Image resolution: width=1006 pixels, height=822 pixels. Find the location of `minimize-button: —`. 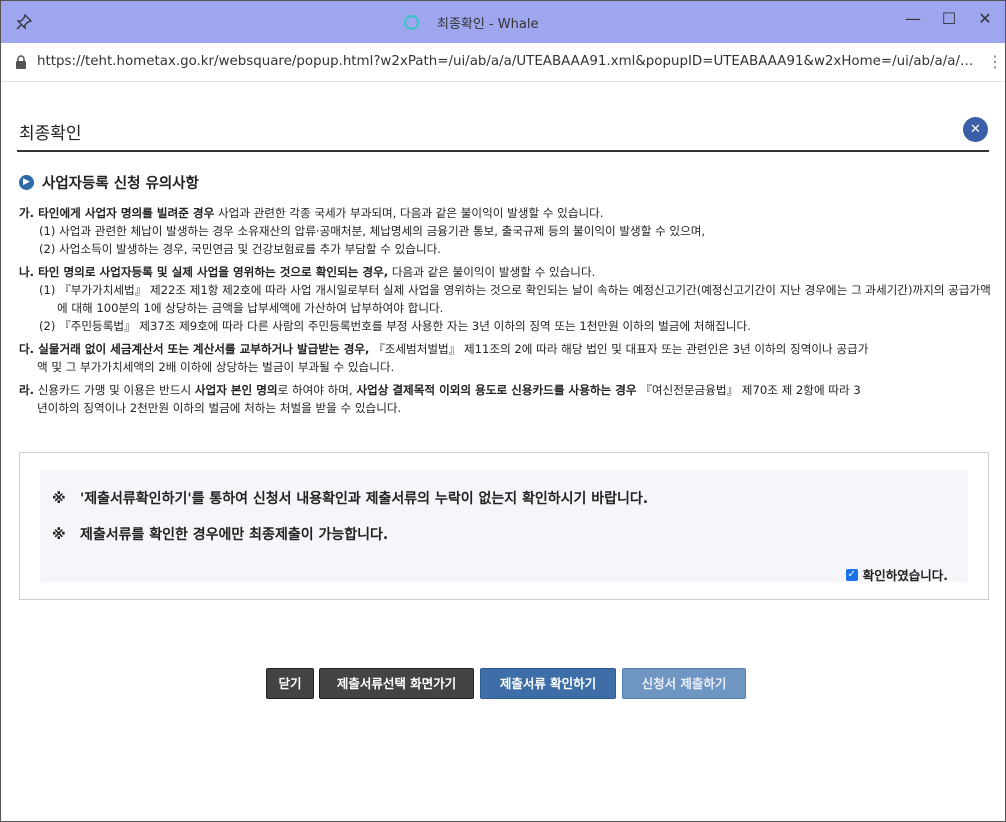

minimize-button: — is located at coordinates (913, 19).